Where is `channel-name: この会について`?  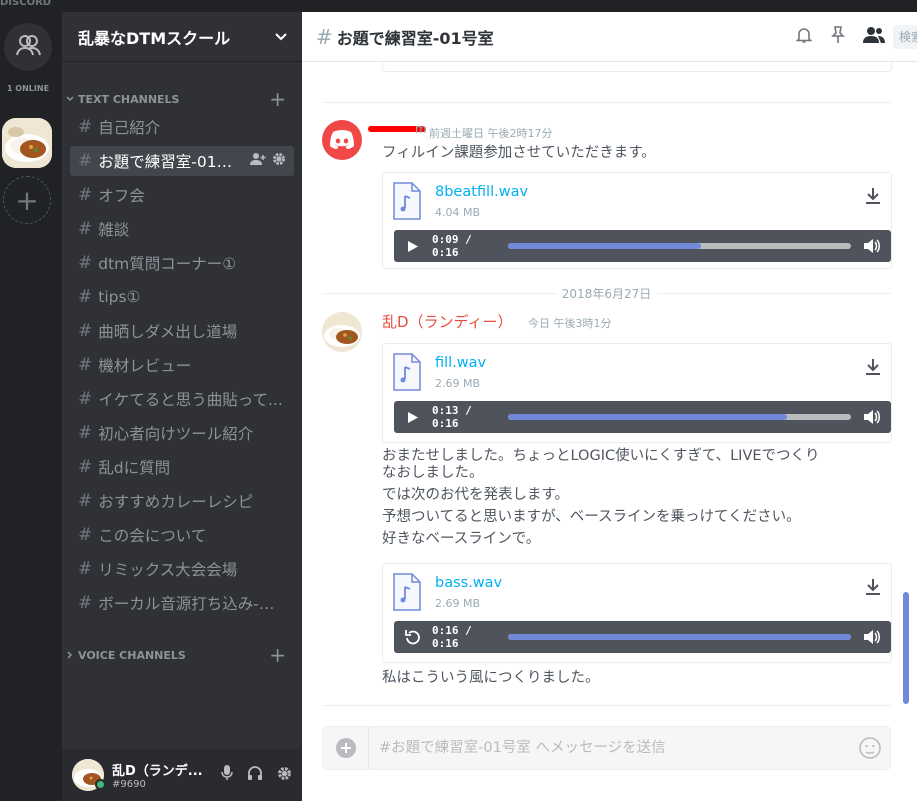 channel-name: この会について is located at coordinates (152, 536).